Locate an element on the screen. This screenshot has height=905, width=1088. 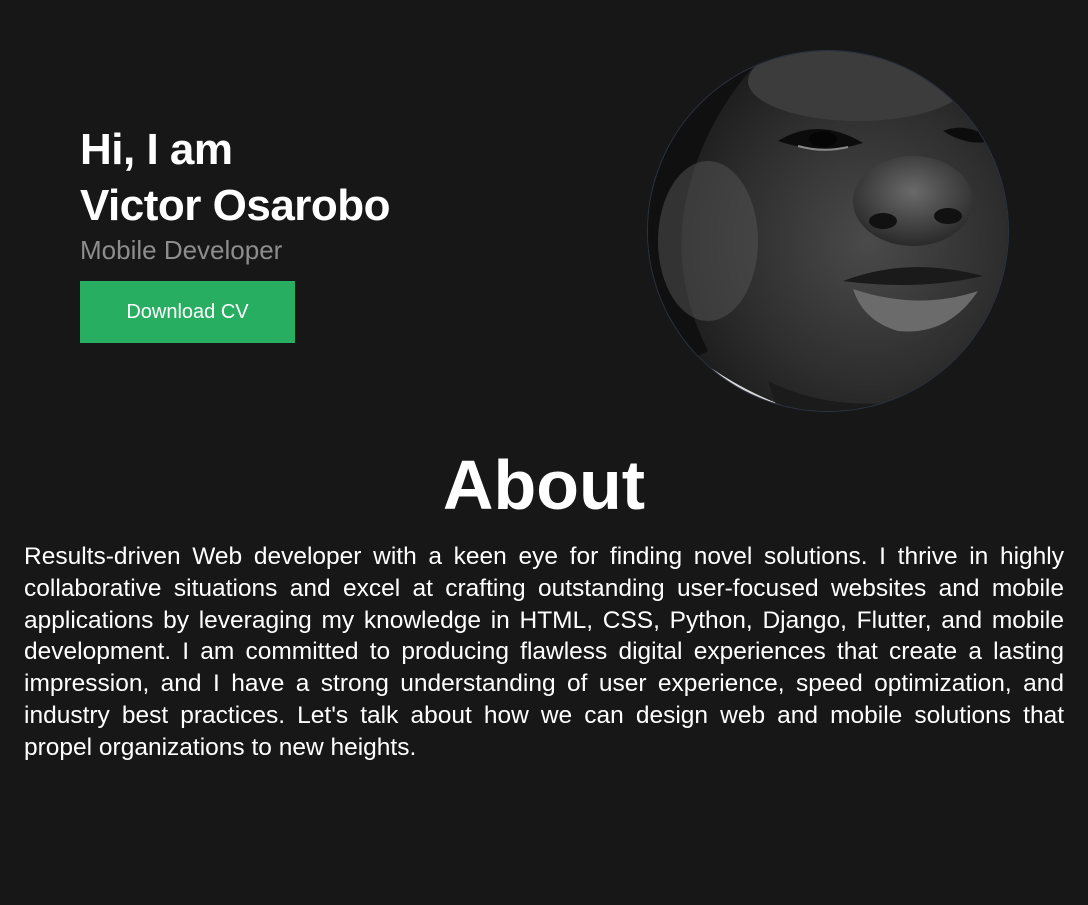
developer-name: Victor Osarobo is located at coordinates (235, 205).